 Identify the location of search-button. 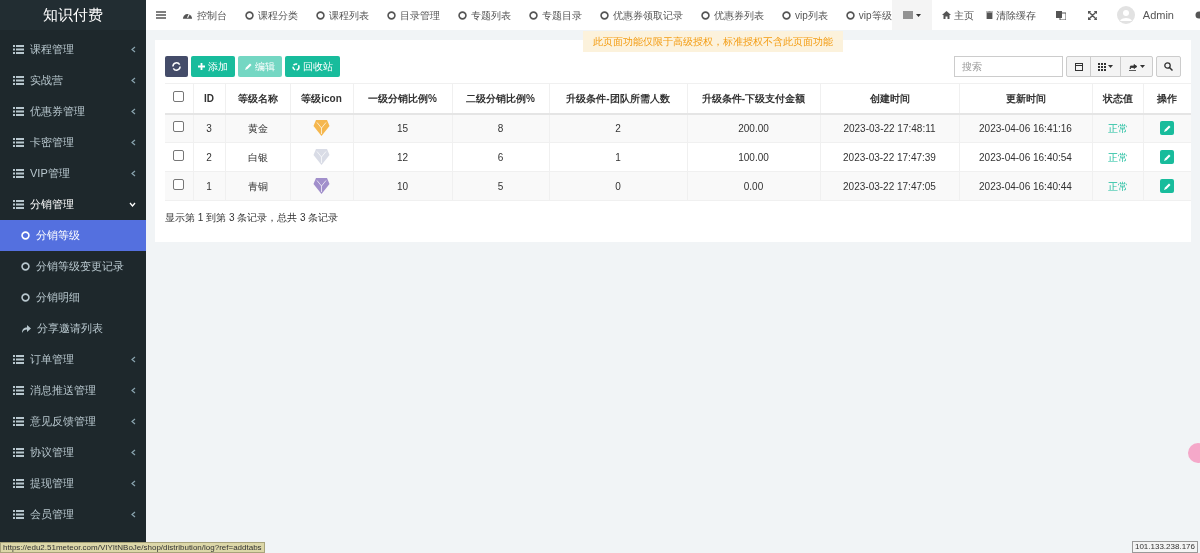
(1168, 66).